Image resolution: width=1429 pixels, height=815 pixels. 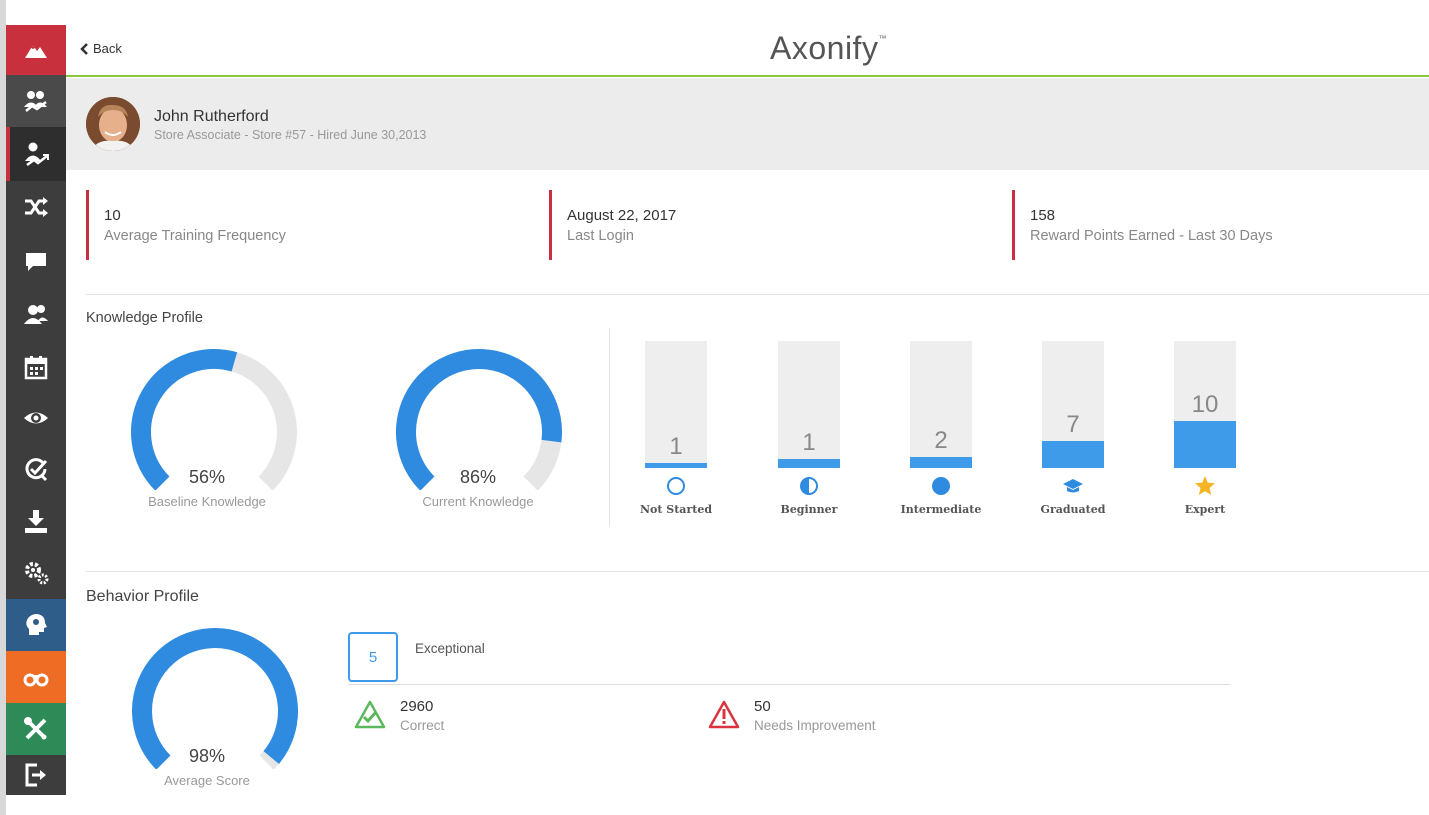 I want to click on stat-label: Reward Points Earned - Last 30 Days, so click(x=1151, y=236).